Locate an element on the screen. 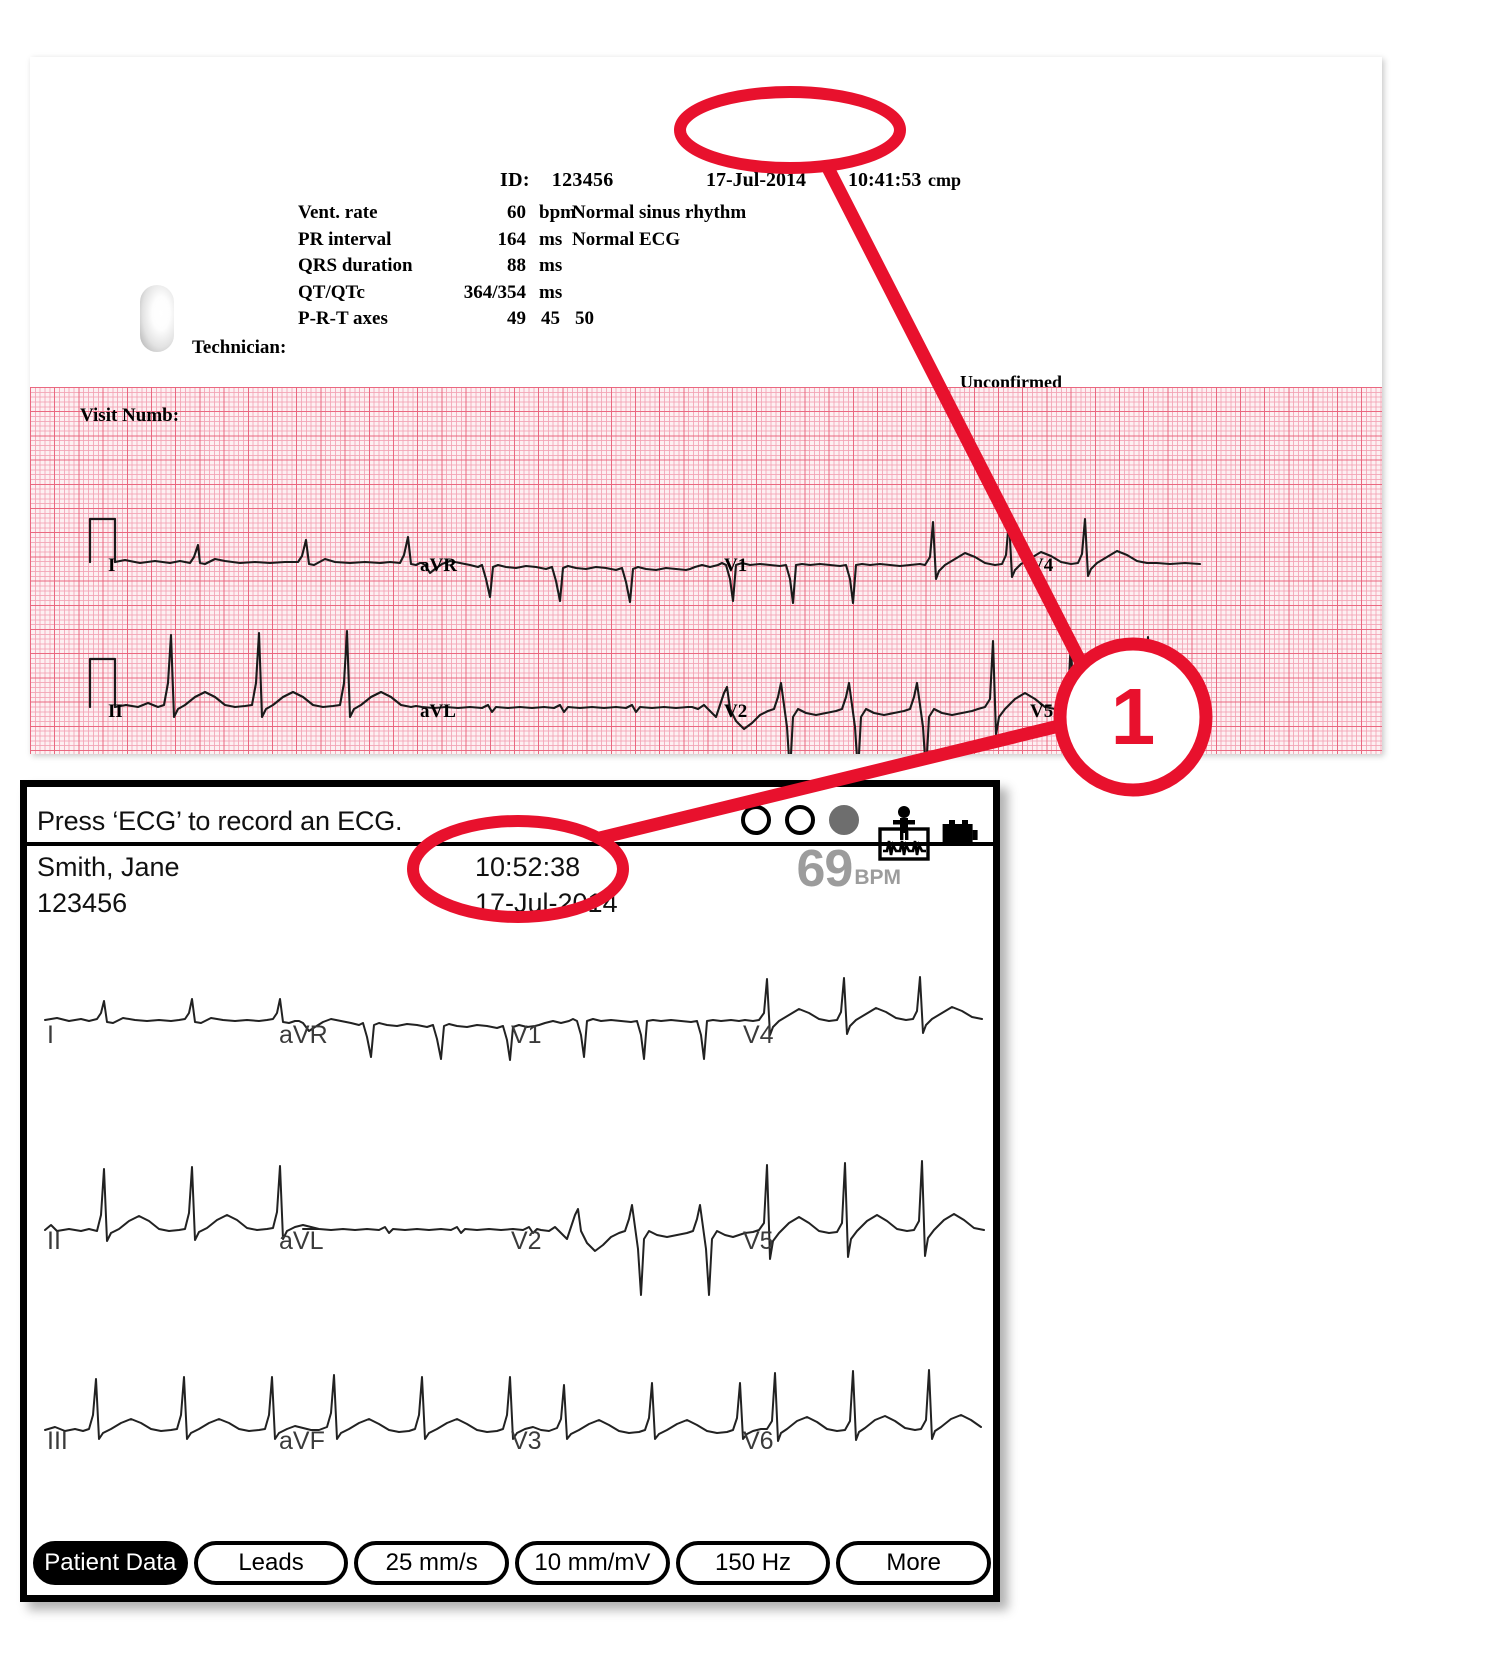 Image resolution: width=1500 pixels, height=1674 pixels. softkey-speed: 25 mm/s is located at coordinates (432, 1563).